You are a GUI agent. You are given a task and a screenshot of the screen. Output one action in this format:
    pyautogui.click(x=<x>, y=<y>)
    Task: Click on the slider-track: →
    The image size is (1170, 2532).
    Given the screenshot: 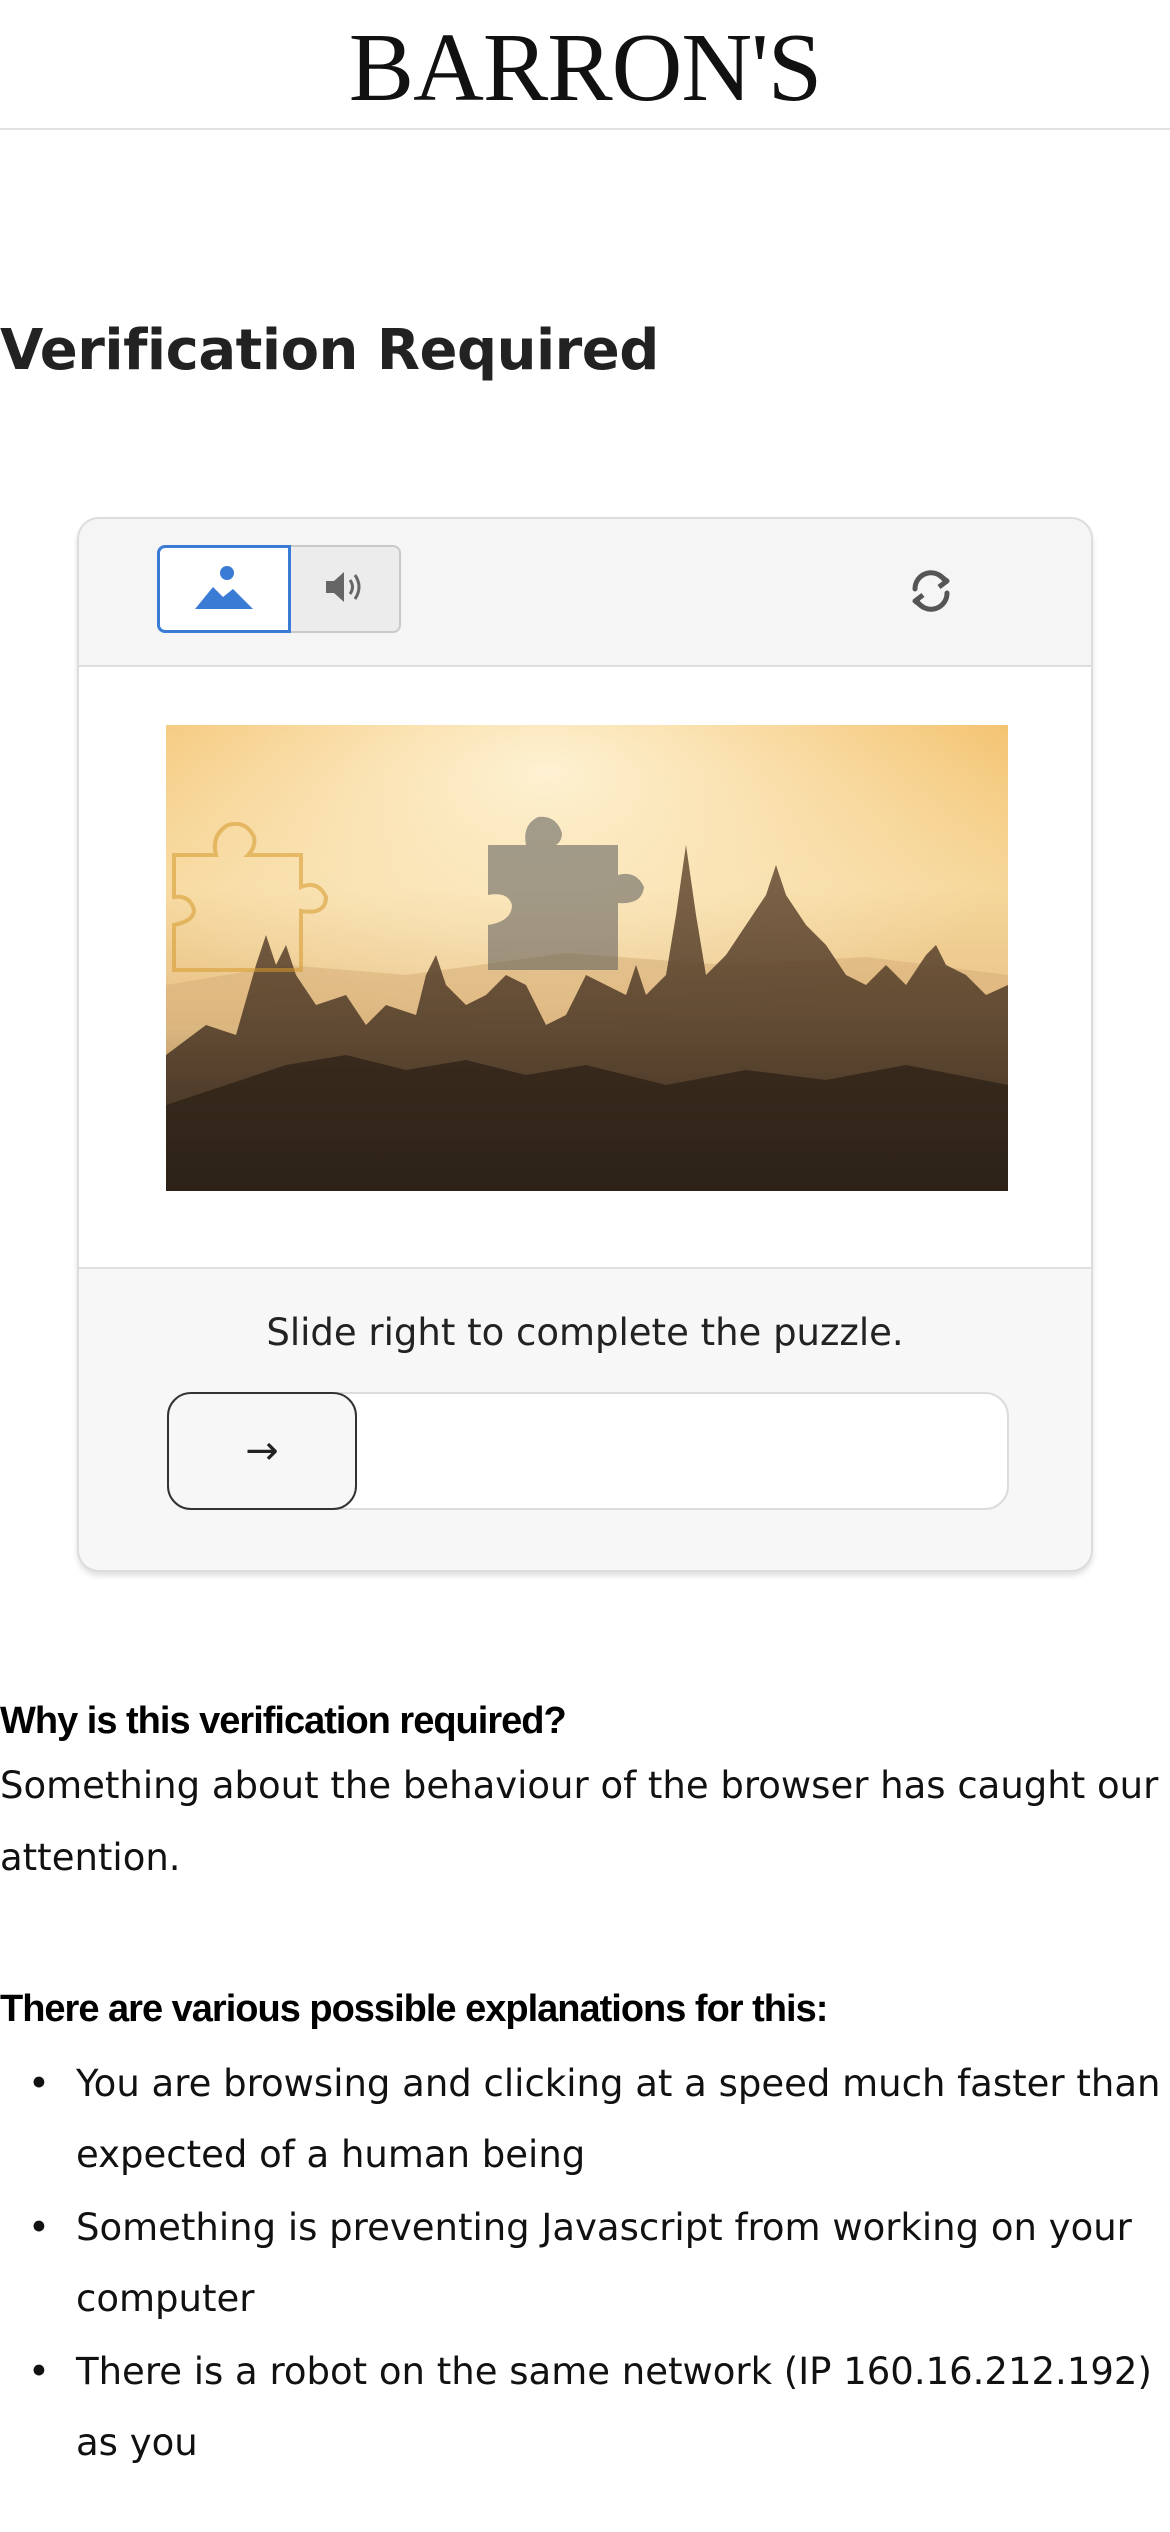 What is the action you would take?
    pyautogui.click(x=588, y=1451)
    